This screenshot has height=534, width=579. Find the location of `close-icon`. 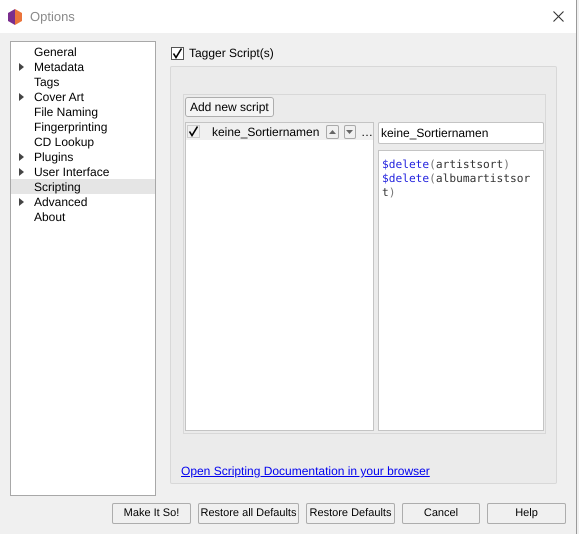

close-icon is located at coordinates (558, 16).